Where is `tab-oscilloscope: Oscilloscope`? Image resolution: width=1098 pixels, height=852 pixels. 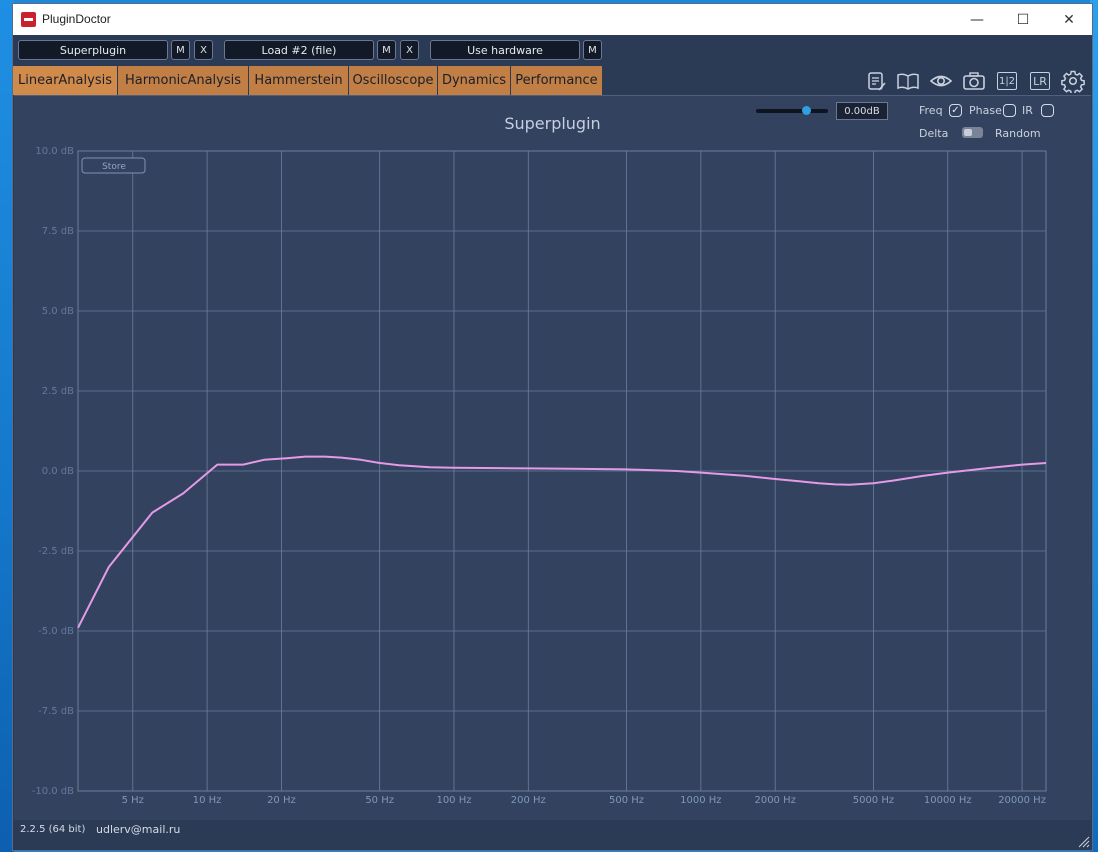 tab-oscilloscope: Oscilloscope is located at coordinates (393, 80).